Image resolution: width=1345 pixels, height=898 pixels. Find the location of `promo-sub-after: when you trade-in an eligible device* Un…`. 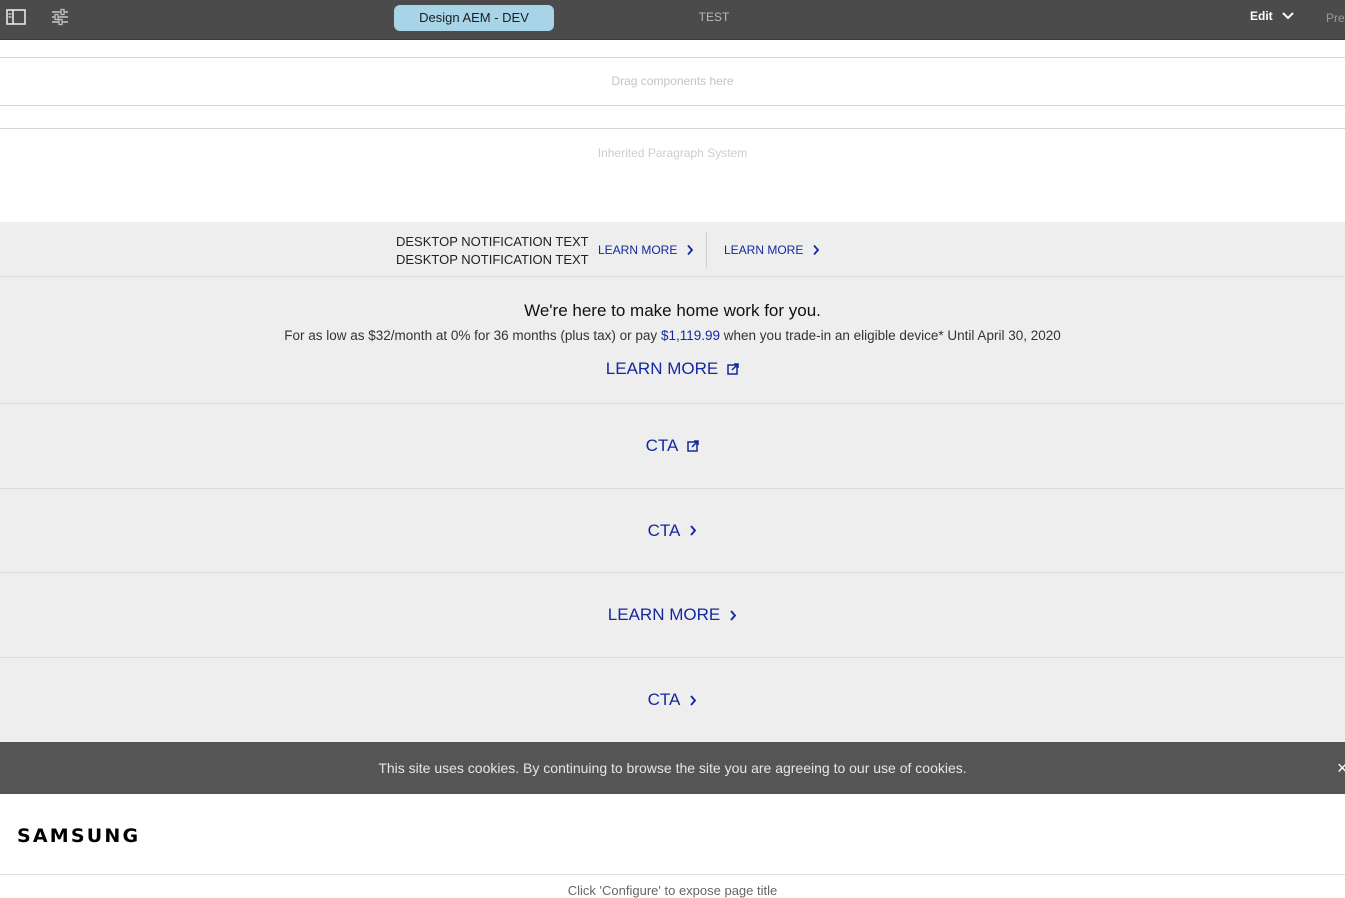

promo-sub-after: when you trade-in an eligible device* Un… is located at coordinates (892, 335).